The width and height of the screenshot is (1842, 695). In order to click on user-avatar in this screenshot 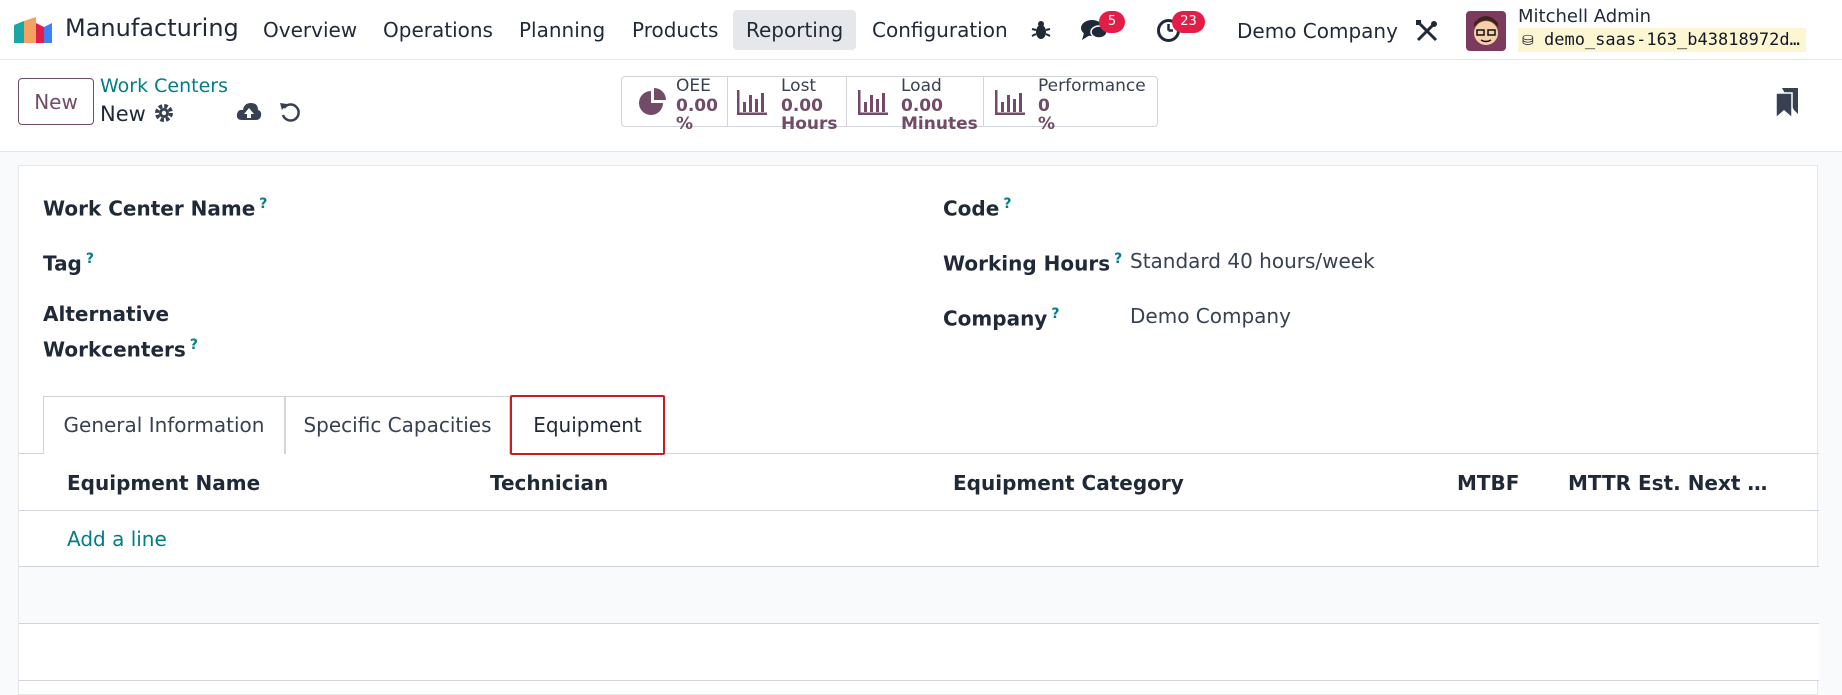, I will do `click(1486, 31)`.